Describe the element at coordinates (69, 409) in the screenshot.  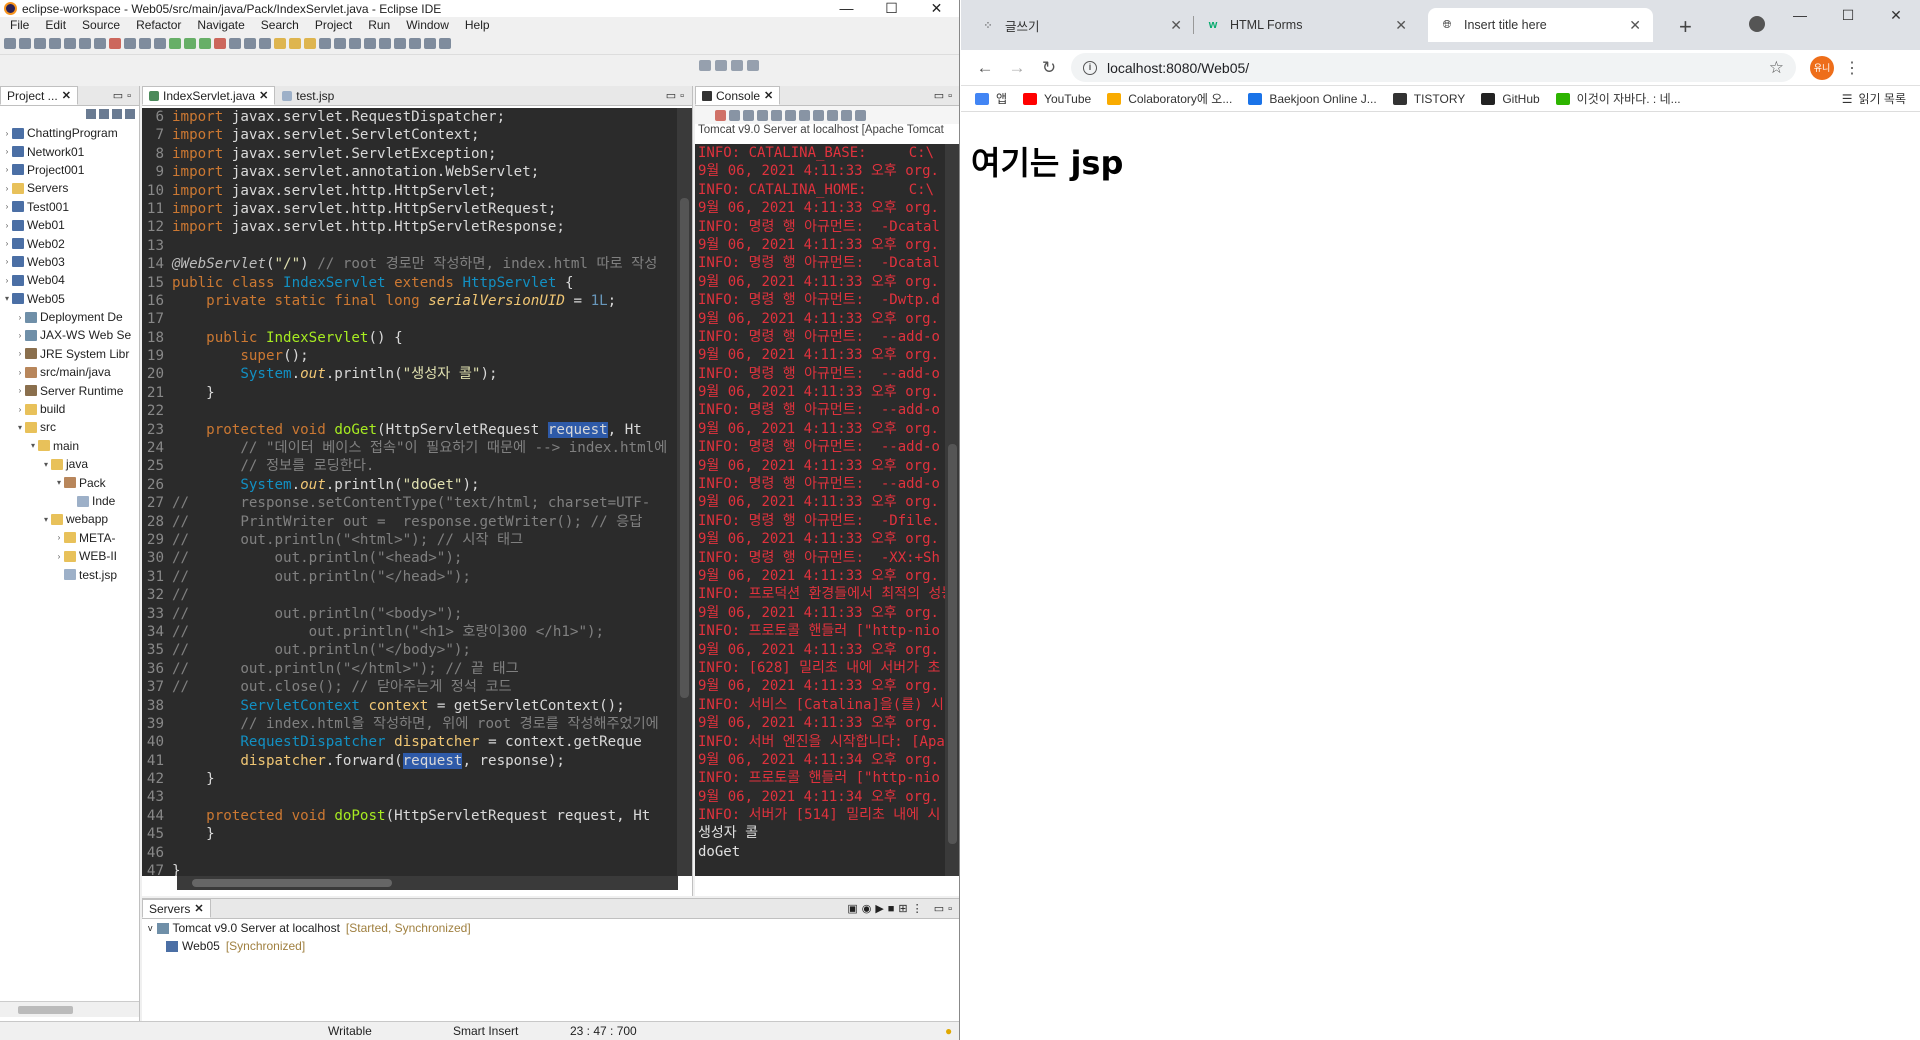
I see `tree-item: › build` at that location.